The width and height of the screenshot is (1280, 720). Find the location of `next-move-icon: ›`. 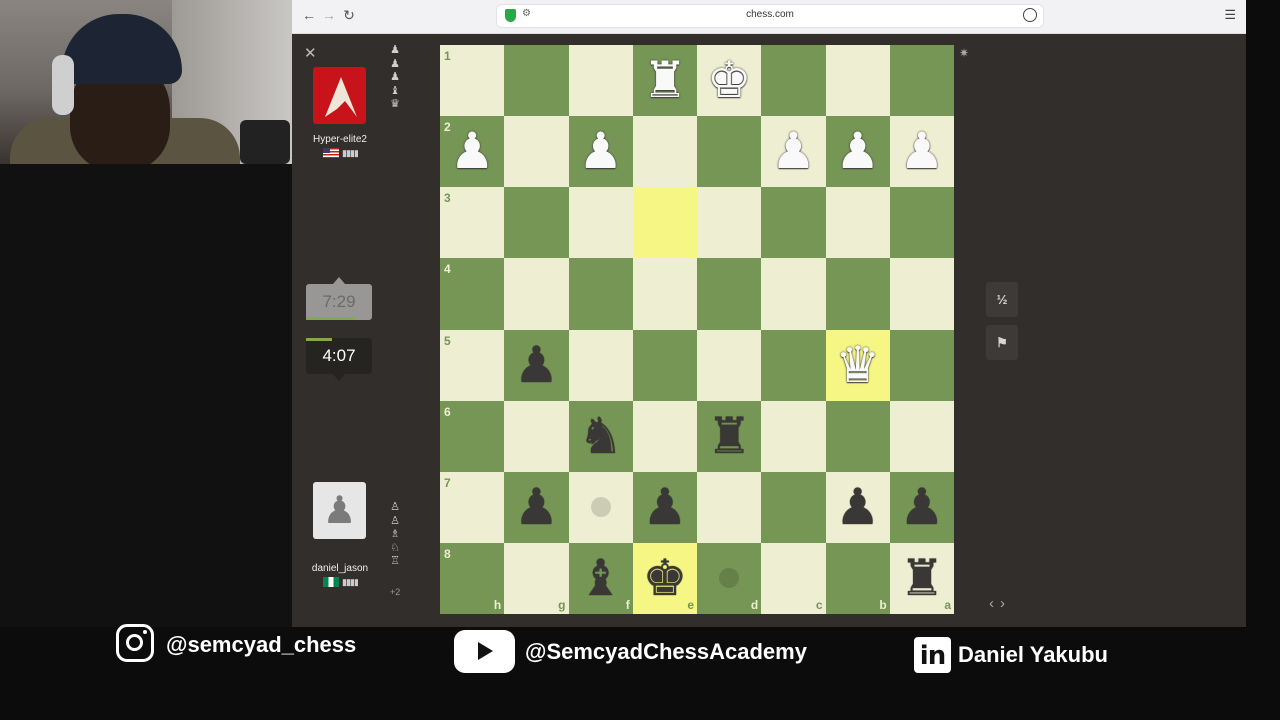

next-move-icon: › is located at coordinates (1005, 603).